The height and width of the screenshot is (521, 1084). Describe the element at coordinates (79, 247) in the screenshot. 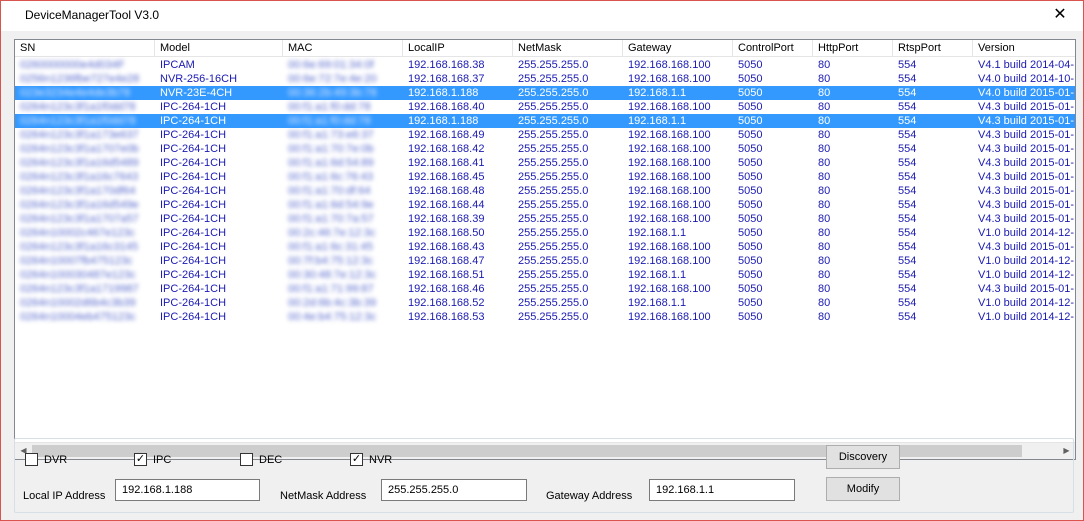

I see `cell-sn: 0264n123c3f1a16c3145` at that location.